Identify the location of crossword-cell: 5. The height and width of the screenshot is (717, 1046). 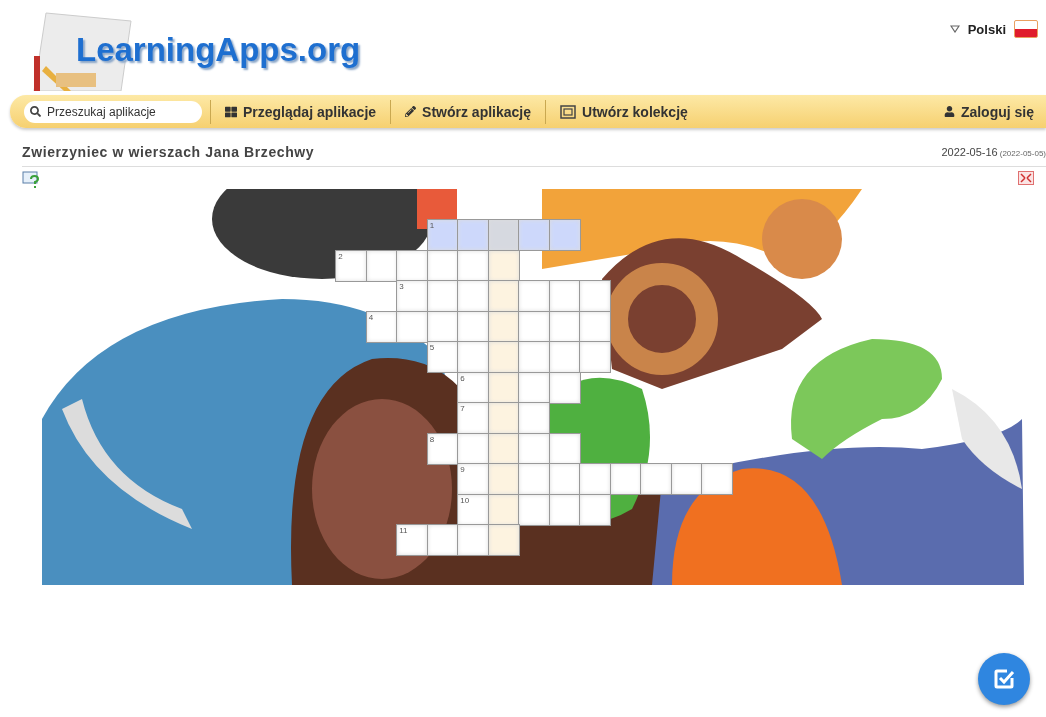
(442, 357).